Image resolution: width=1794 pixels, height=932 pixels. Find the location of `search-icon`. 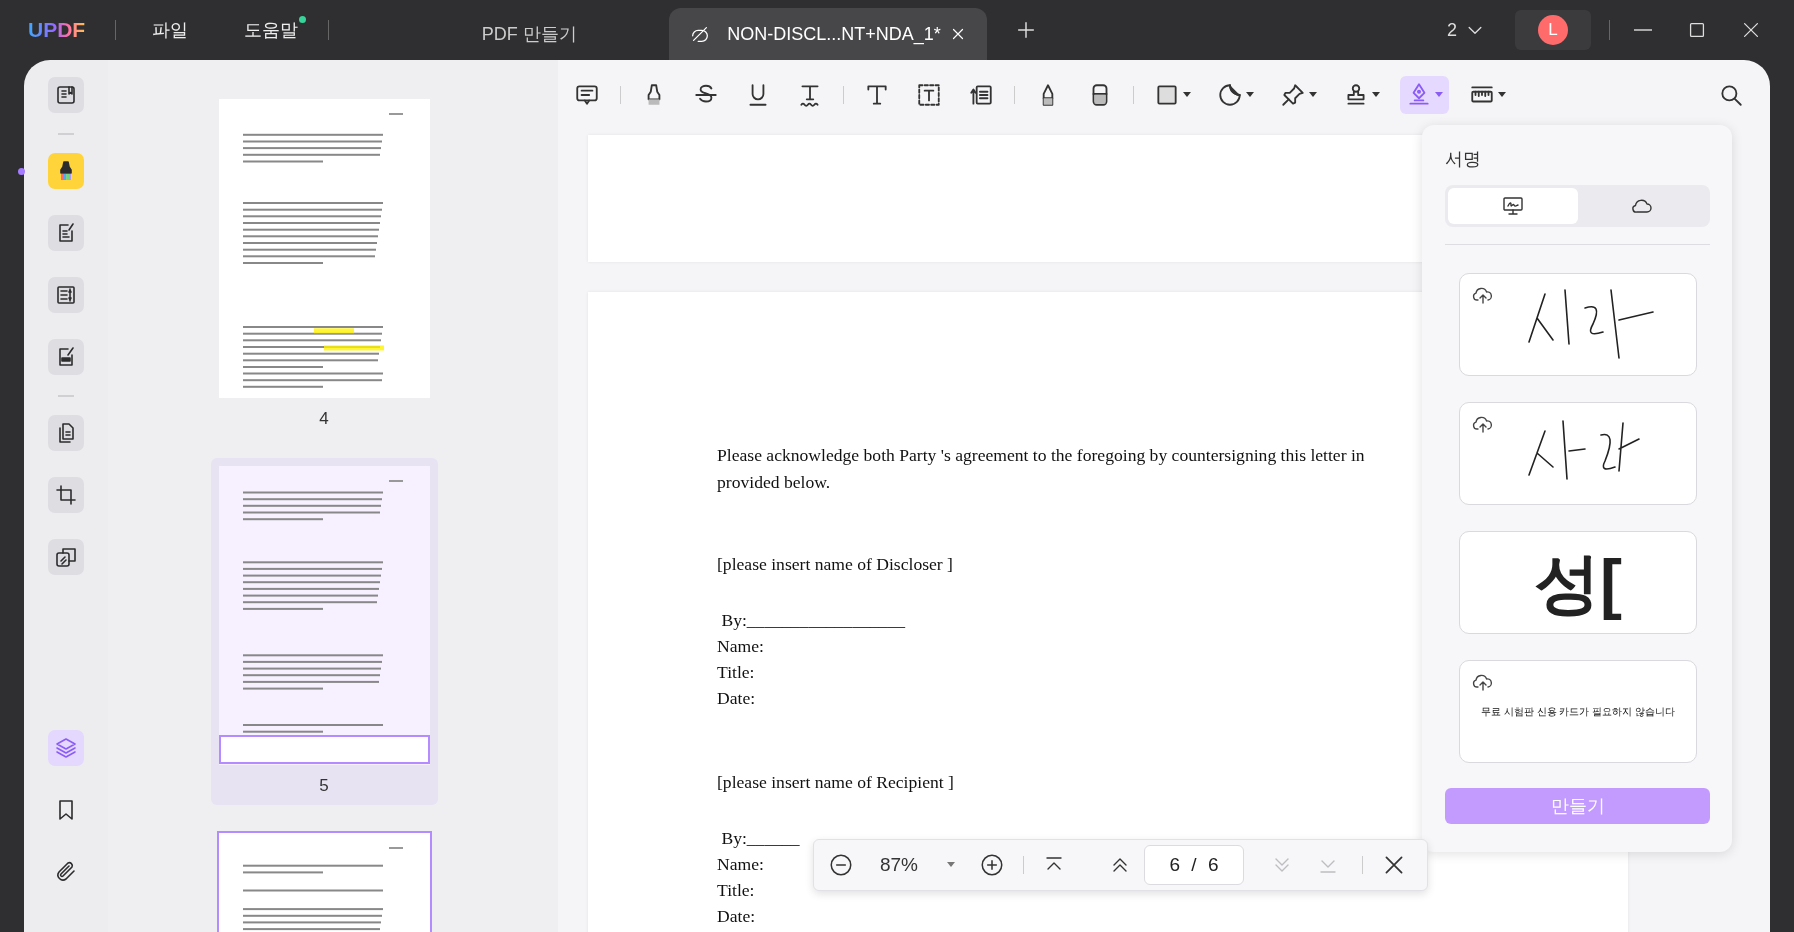

search-icon is located at coordinates (1731, 95).